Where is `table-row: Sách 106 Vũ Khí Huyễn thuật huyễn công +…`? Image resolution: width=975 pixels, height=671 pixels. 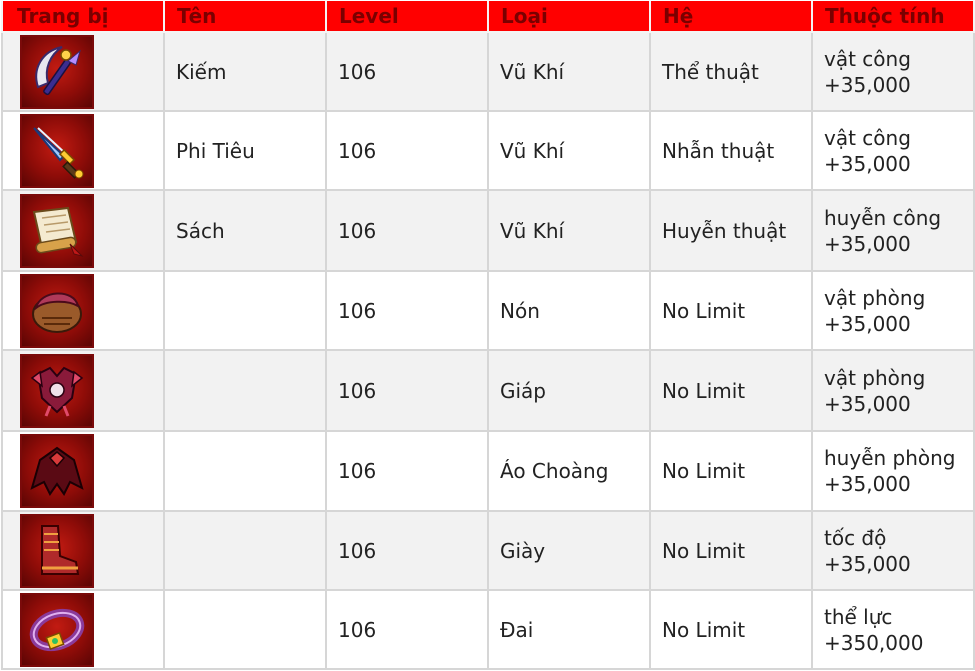
table-row: Sách 106 Vũ Khí Huyễn thuật huyễn công +… is located at coordinates (488, 230).